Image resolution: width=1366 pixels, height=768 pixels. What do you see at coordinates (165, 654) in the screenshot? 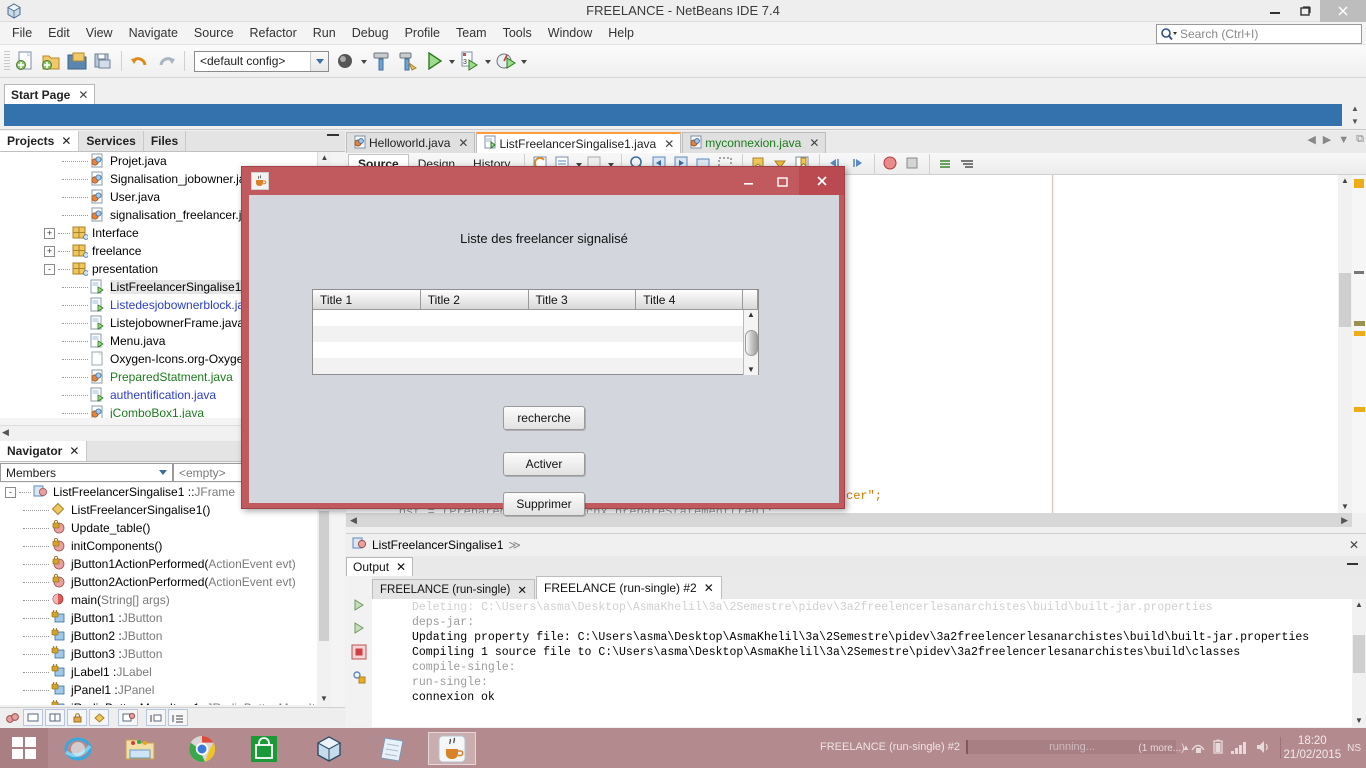
I see `navigator-item: jButton3 : JButton` at bounding box center [165, 654].